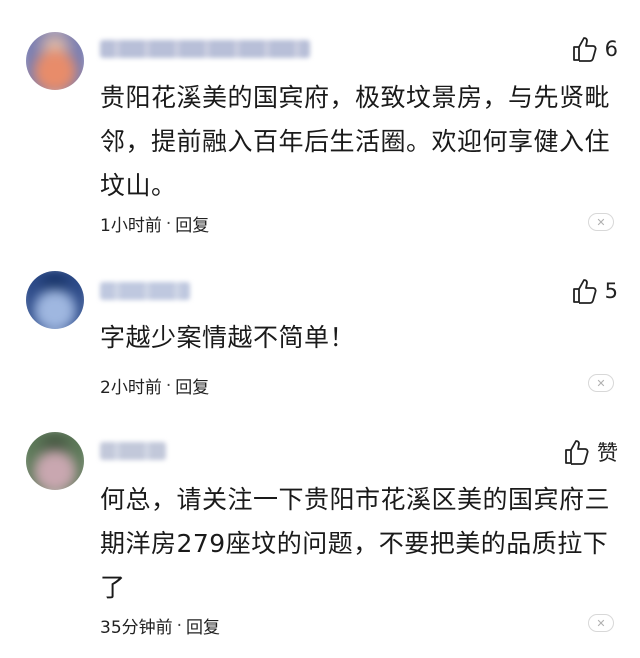  Describe the element at coordinates (228, 337) in the screenshot. I see `comment-text: 字越少案情越不简单！` at that location.